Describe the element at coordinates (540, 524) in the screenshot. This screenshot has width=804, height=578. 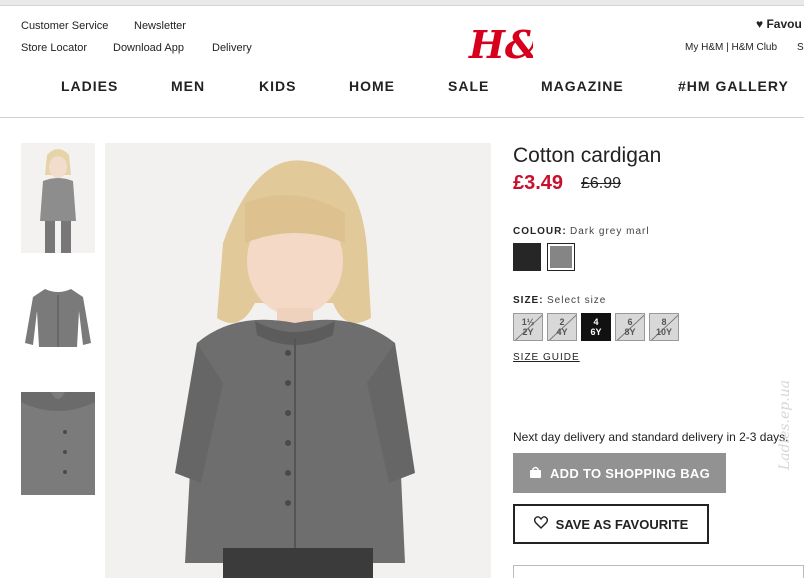
I see `heart-outline-icon` at that location.